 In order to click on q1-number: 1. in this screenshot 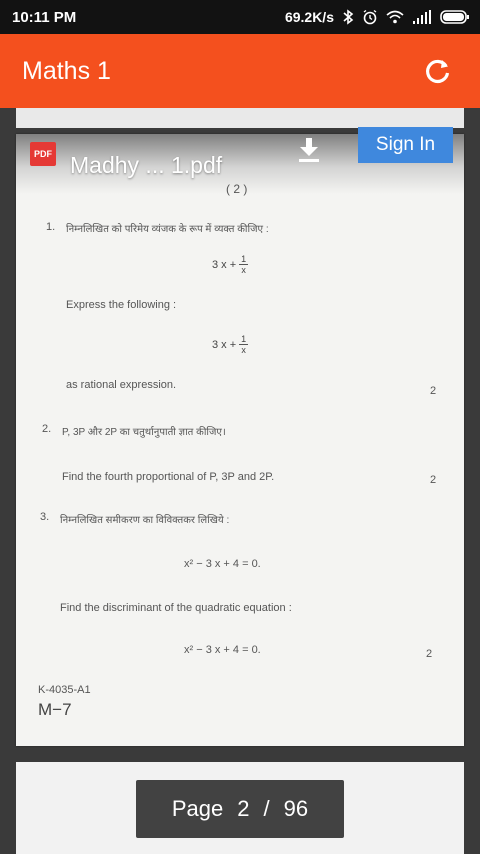, I will do `click(51, 227)`.